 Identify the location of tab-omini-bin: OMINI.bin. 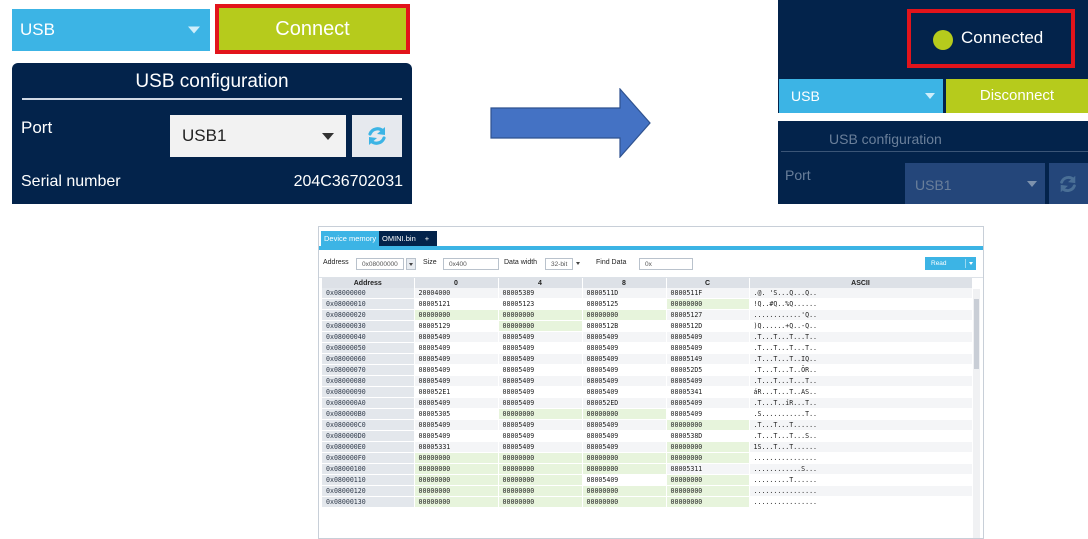
(400, 238).